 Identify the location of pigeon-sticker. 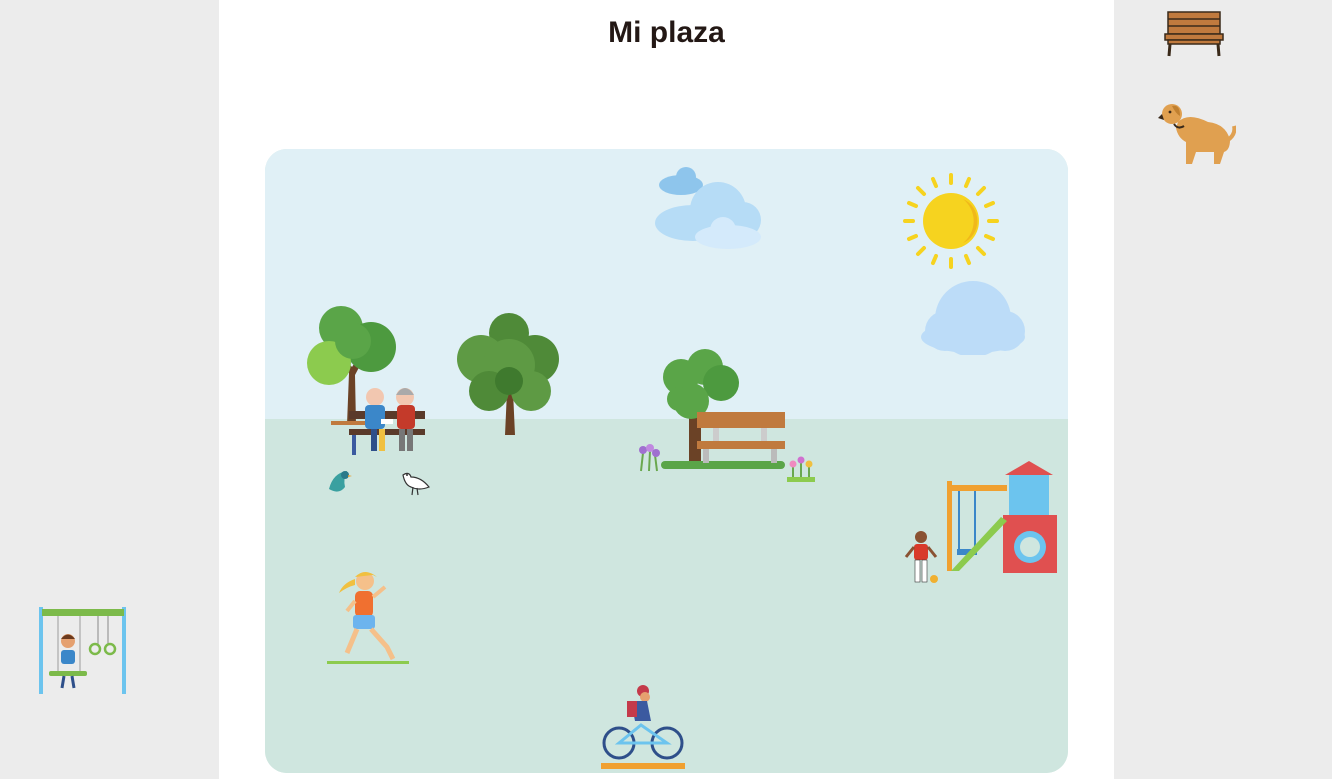
(416, 483).